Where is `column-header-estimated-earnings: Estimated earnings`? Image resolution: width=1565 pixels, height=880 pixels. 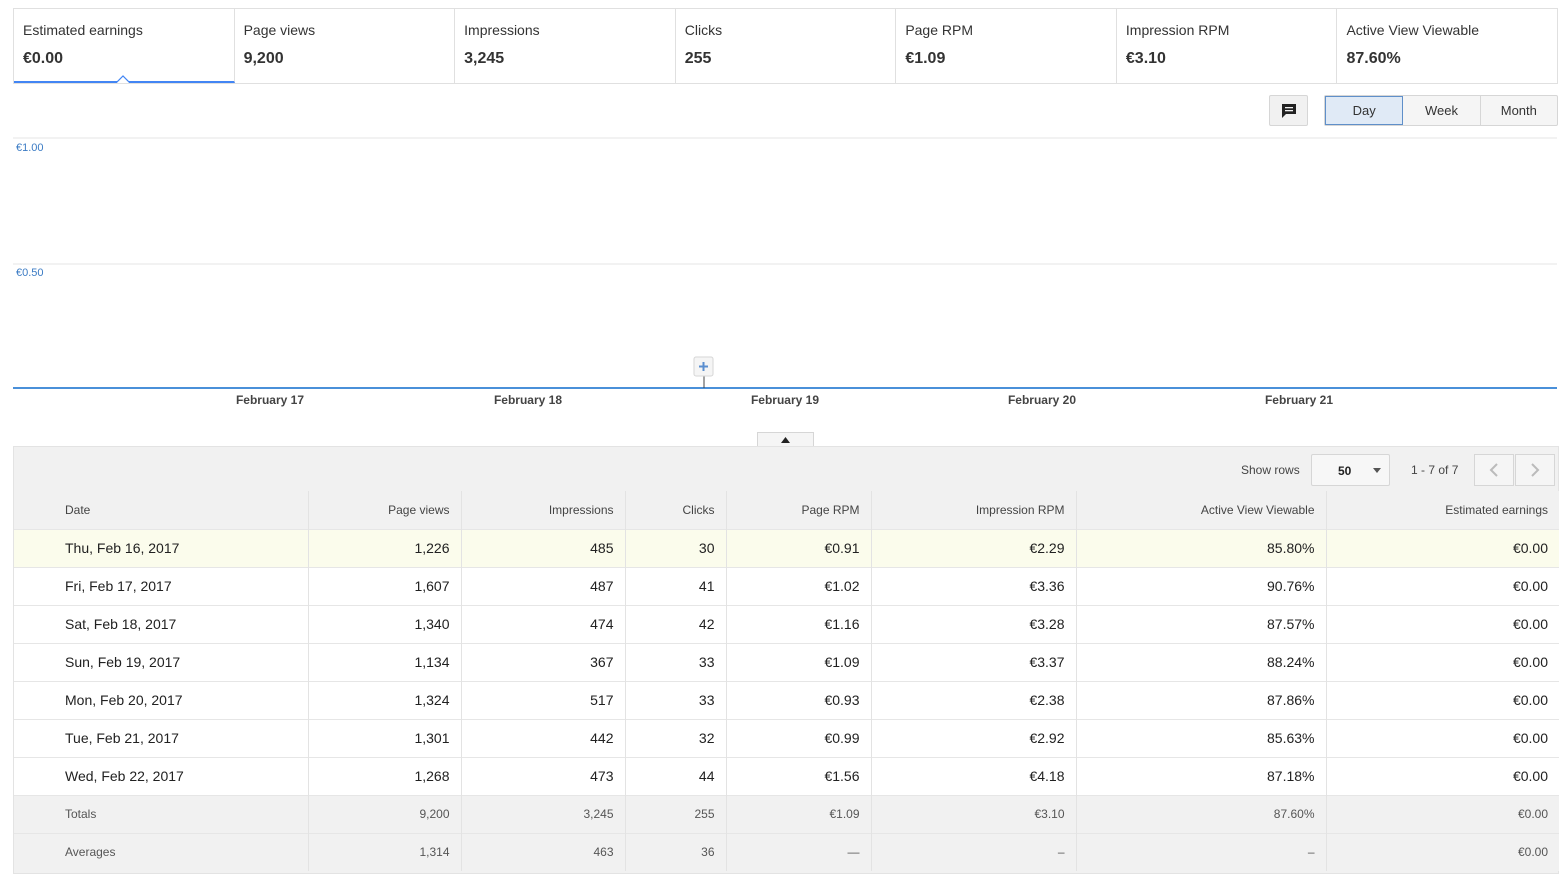
column-header-estimated-earnings: Estimated earnings is located at coordinates (1442, 510).